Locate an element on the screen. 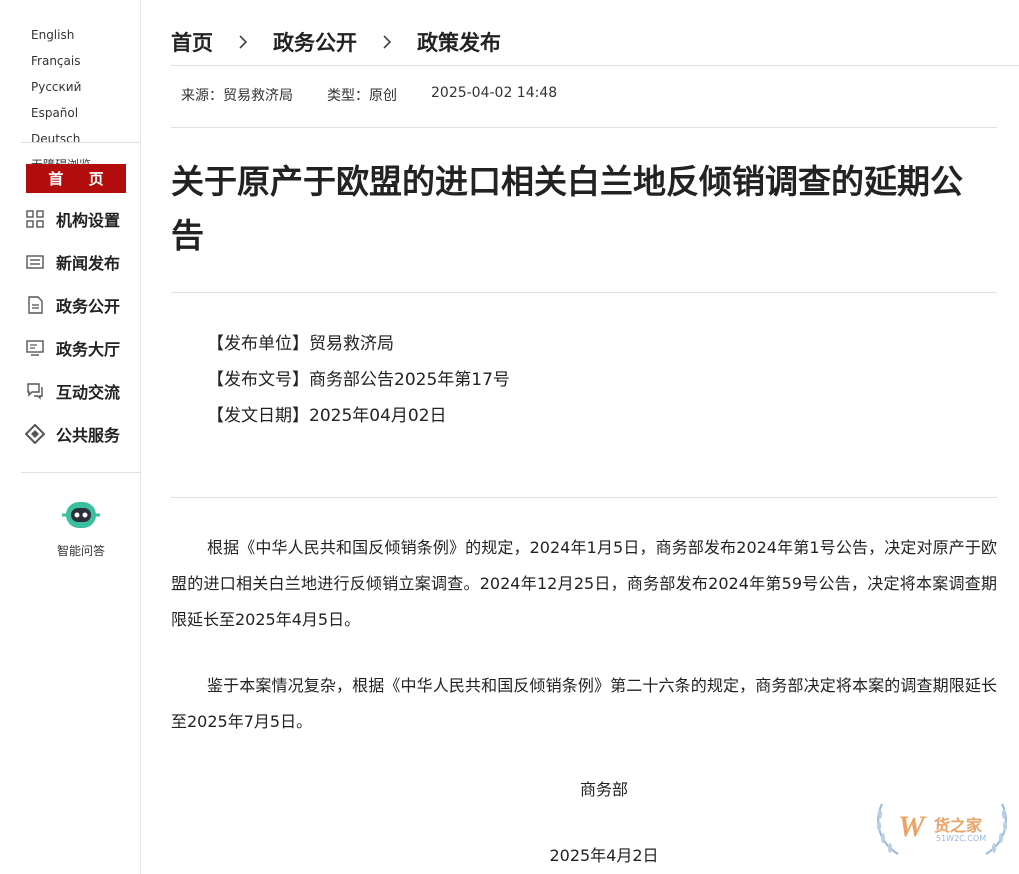 Image resolution: width=1019 pixels, height=874 pixels. smart-qa-button: 智能问答 is located at coordinates (81, 528).